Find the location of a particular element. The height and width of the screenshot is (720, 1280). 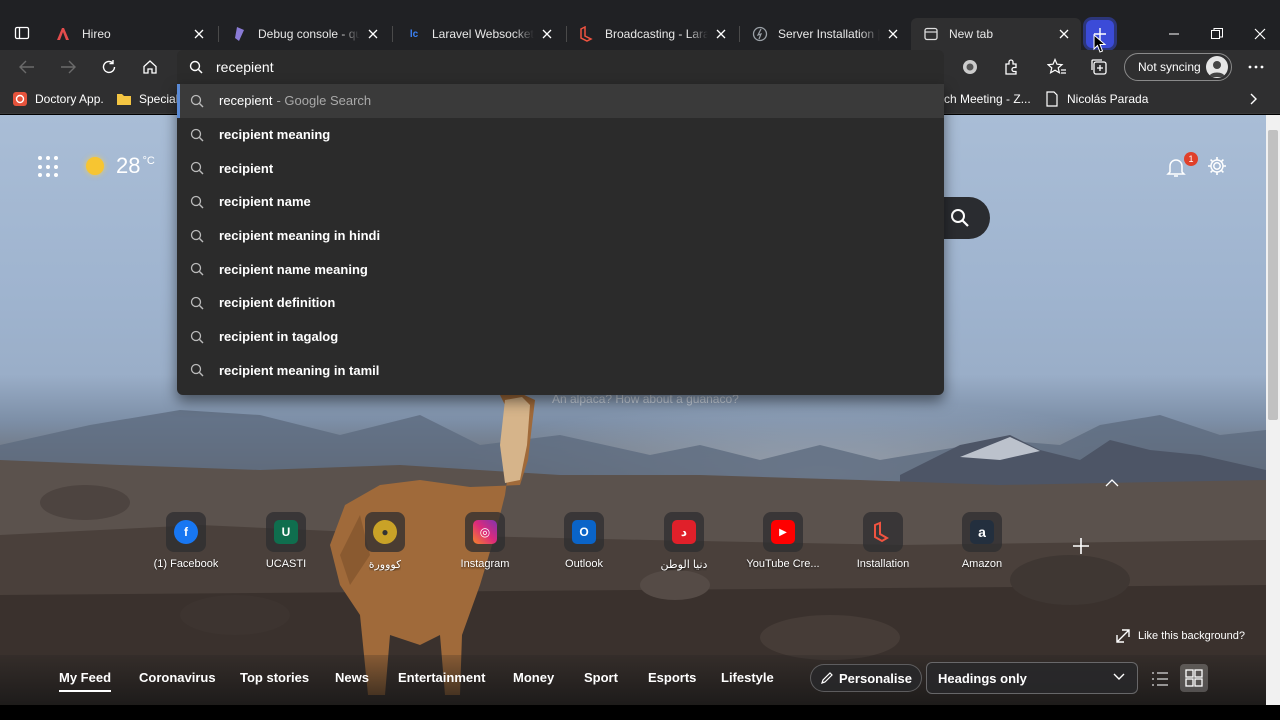

temperature-unit: °C is located at coordinates (148, 161).